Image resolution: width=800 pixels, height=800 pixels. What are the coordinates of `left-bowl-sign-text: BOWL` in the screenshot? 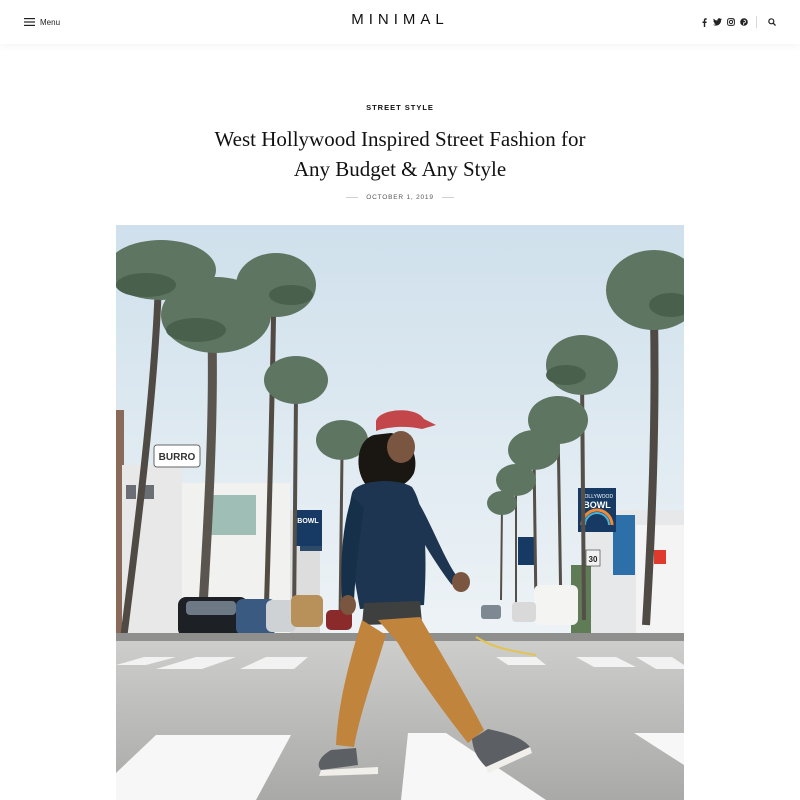 It's located at (308, 521).